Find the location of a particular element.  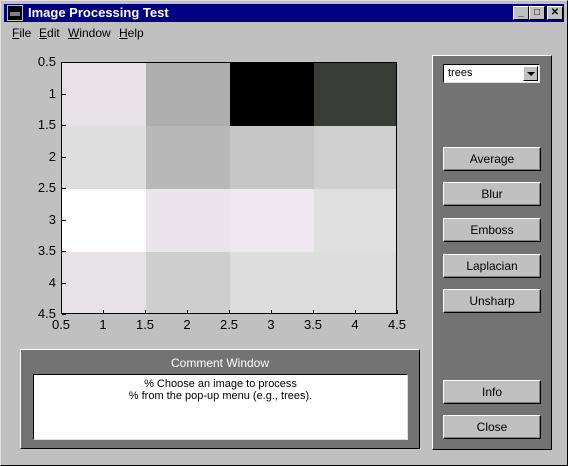

close-window-button: ✕ is located at coordinates (555, 13).